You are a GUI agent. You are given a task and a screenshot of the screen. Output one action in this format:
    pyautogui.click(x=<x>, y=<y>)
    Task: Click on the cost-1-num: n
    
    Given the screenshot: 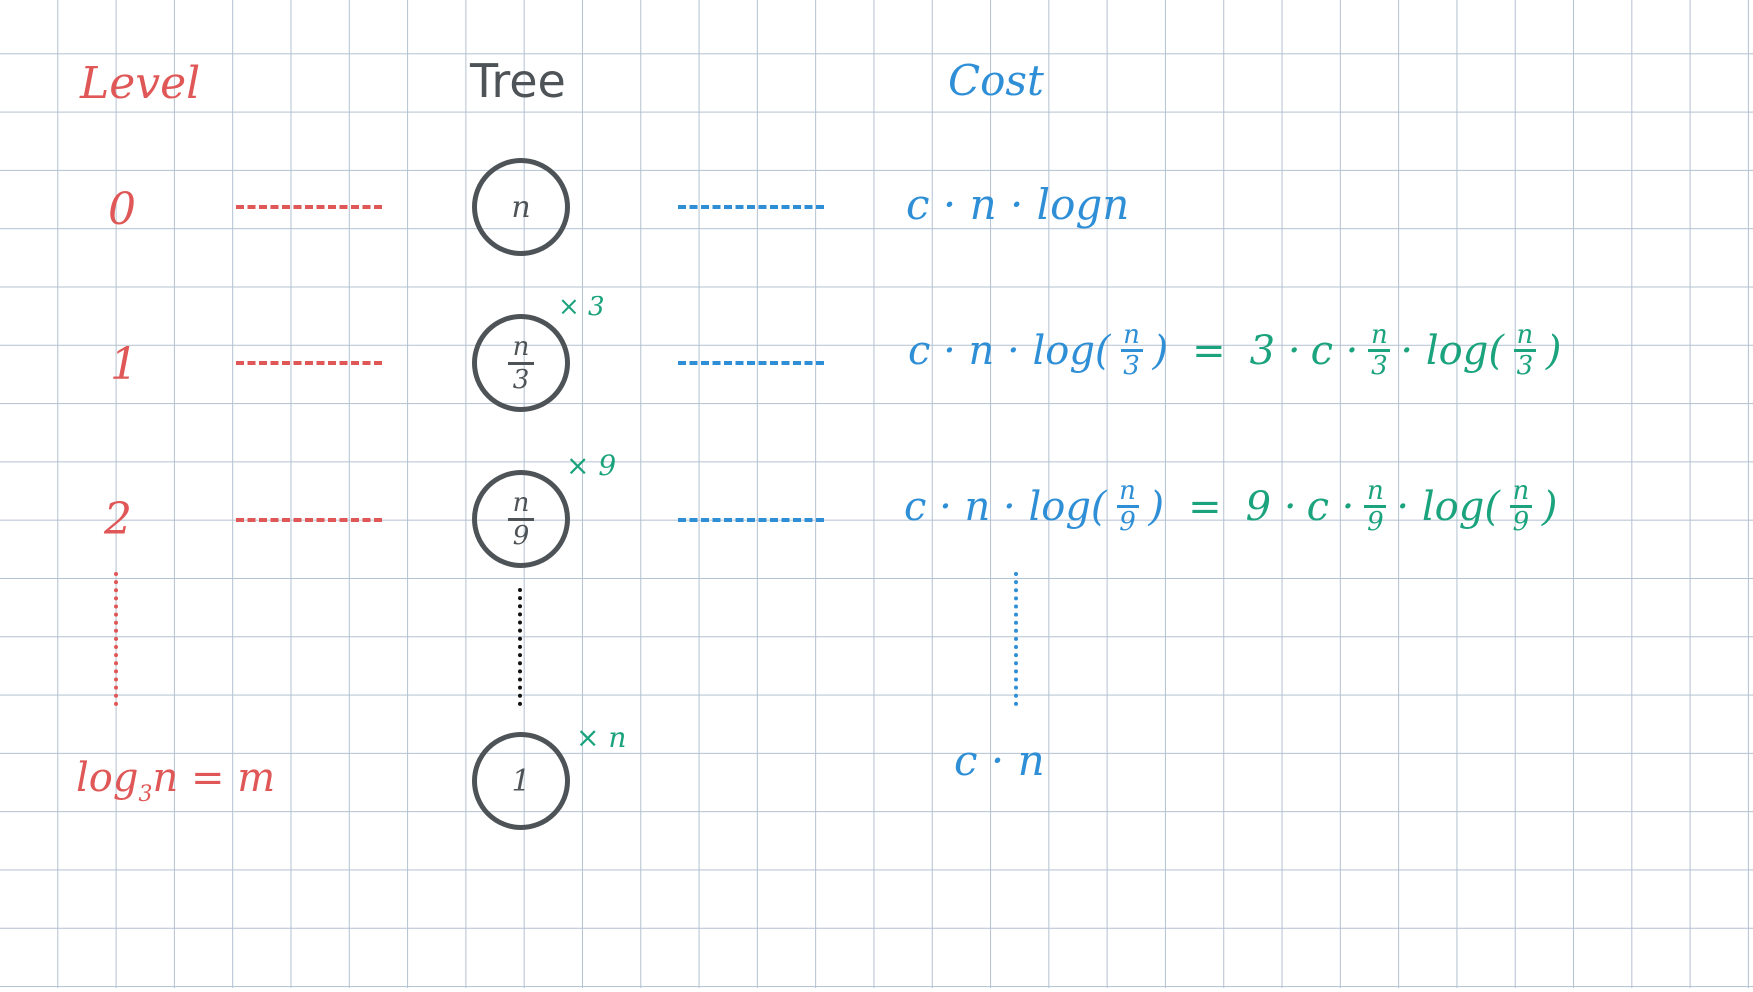 What is the action you would take?
    pyautogui.click(x=1131, y=335)
    